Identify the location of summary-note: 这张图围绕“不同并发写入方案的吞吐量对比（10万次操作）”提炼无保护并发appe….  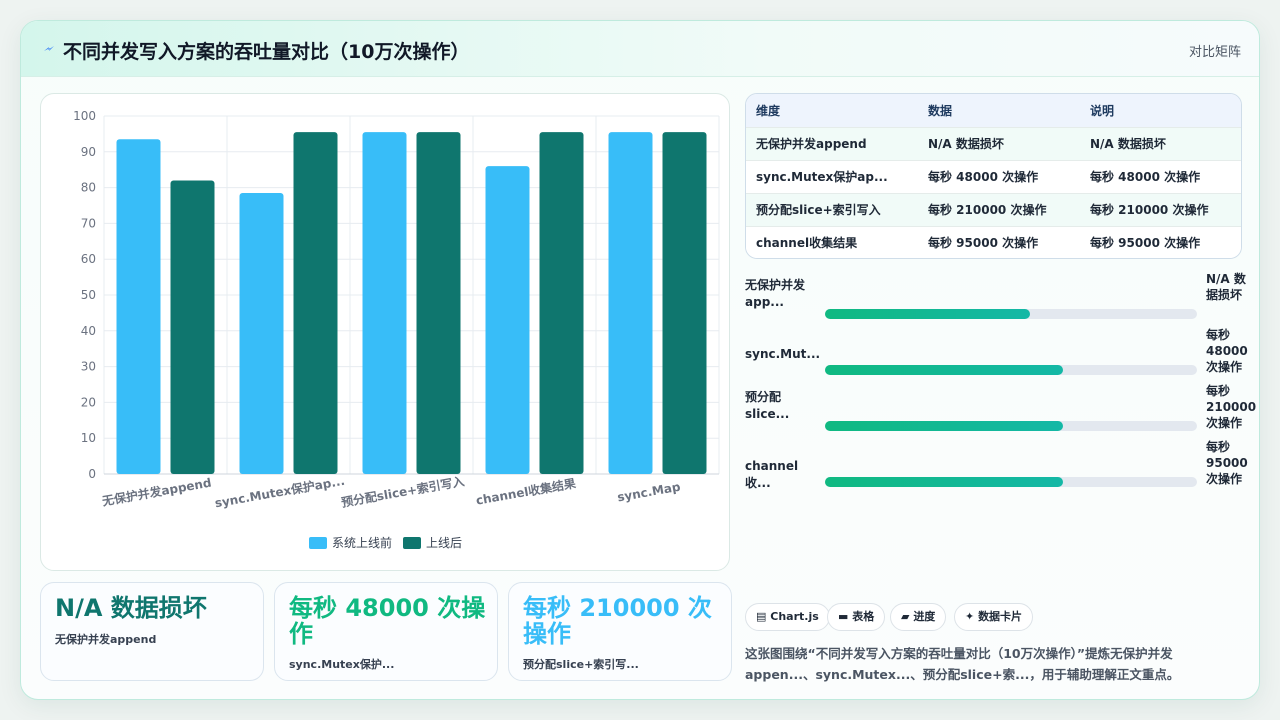
(962, 664).